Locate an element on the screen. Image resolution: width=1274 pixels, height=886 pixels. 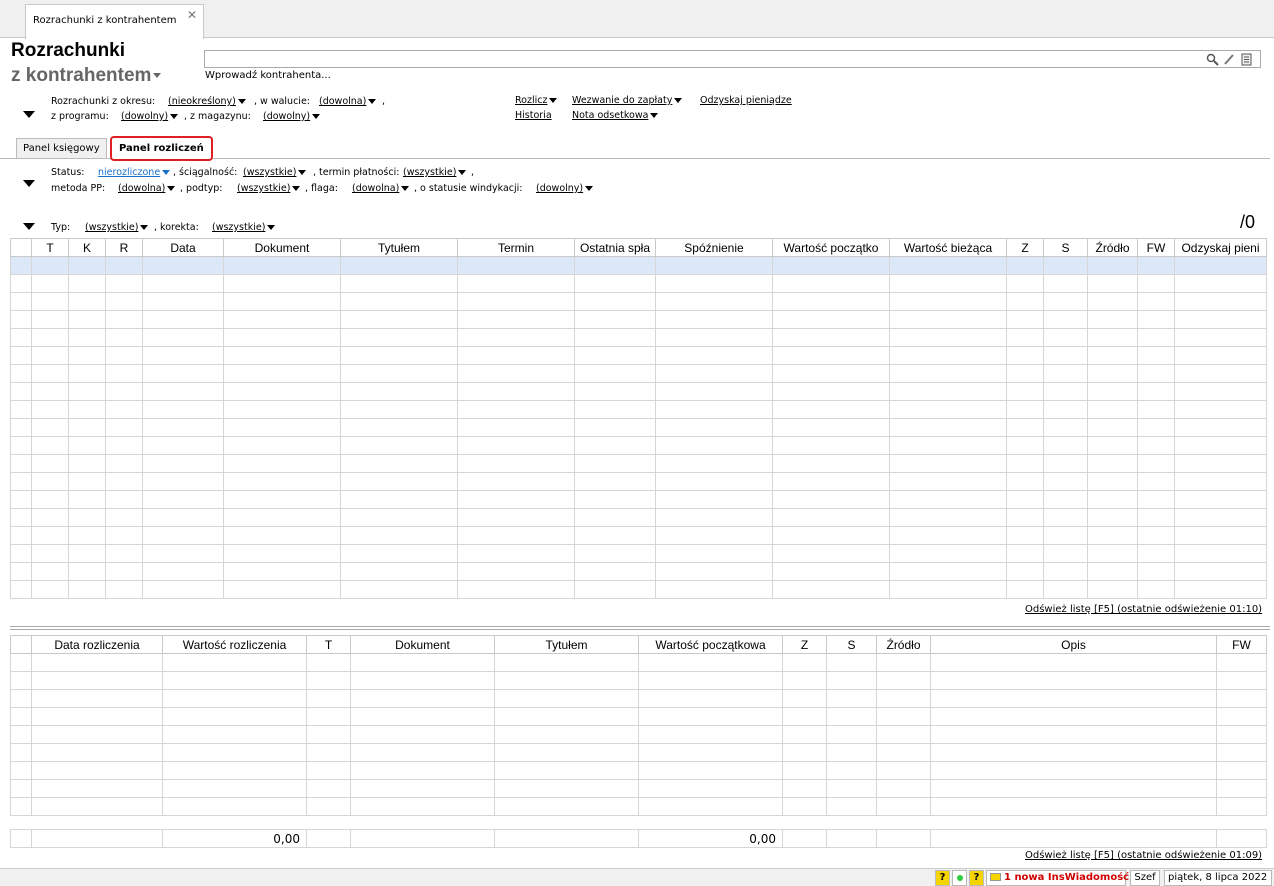
termin-dropdown: (wszystkie) is located at coordinates (435, 172).